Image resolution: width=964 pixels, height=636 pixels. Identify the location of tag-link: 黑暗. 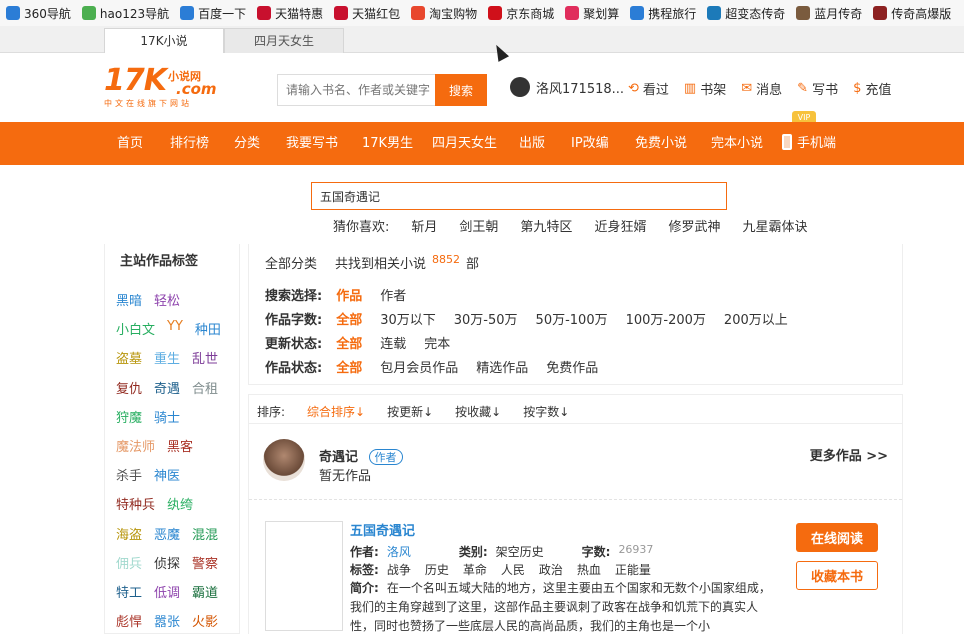
(129, 299).